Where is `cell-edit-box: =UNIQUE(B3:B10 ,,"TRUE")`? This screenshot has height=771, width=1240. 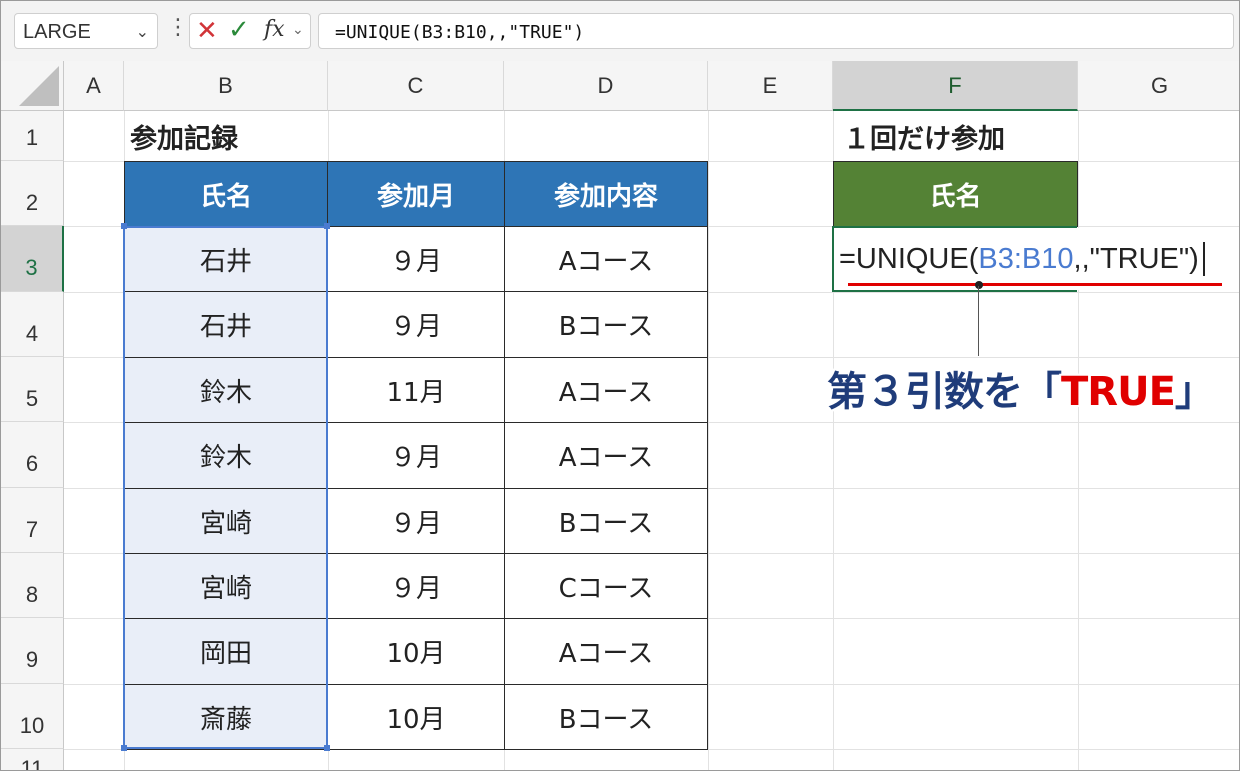 cell-edit-box: =UNIQUE(B3:B10 ,,"TRUE") is located at coordinates (1036, 259).